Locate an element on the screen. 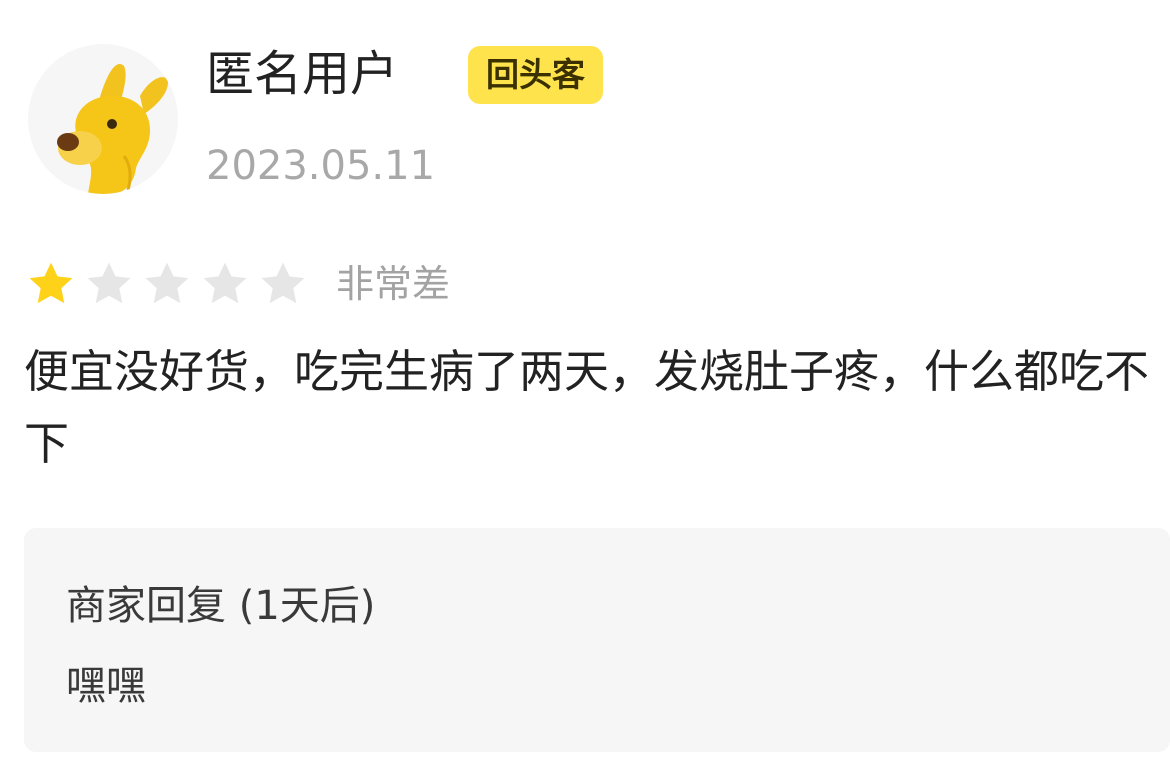 This screenshot has width=1170, height=769. user-avatar is located at coordinates (103, 119).